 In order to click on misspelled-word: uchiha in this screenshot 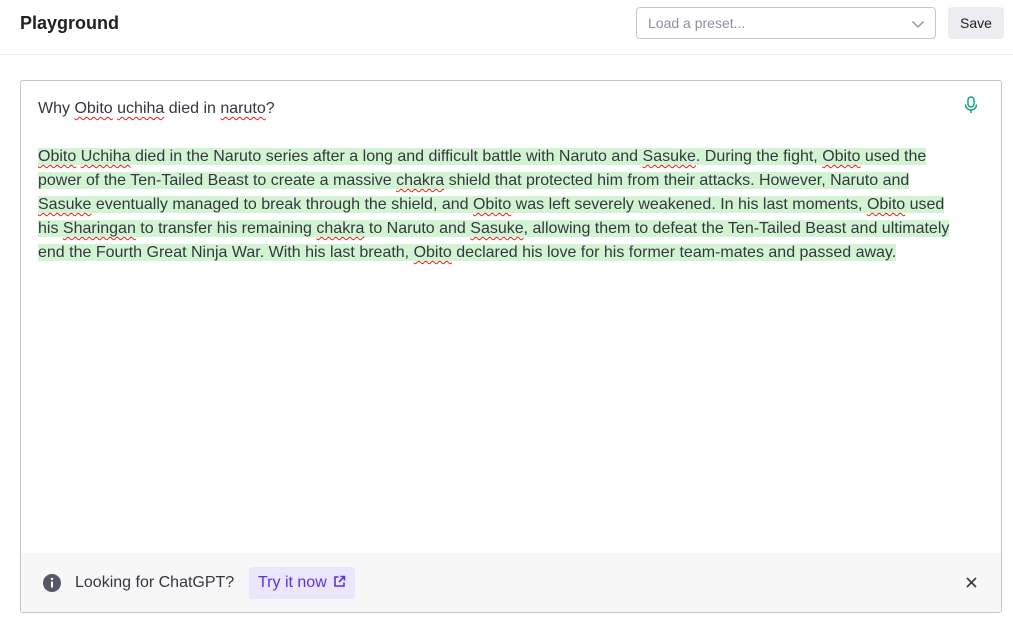, I will do `click(141, 108)`.